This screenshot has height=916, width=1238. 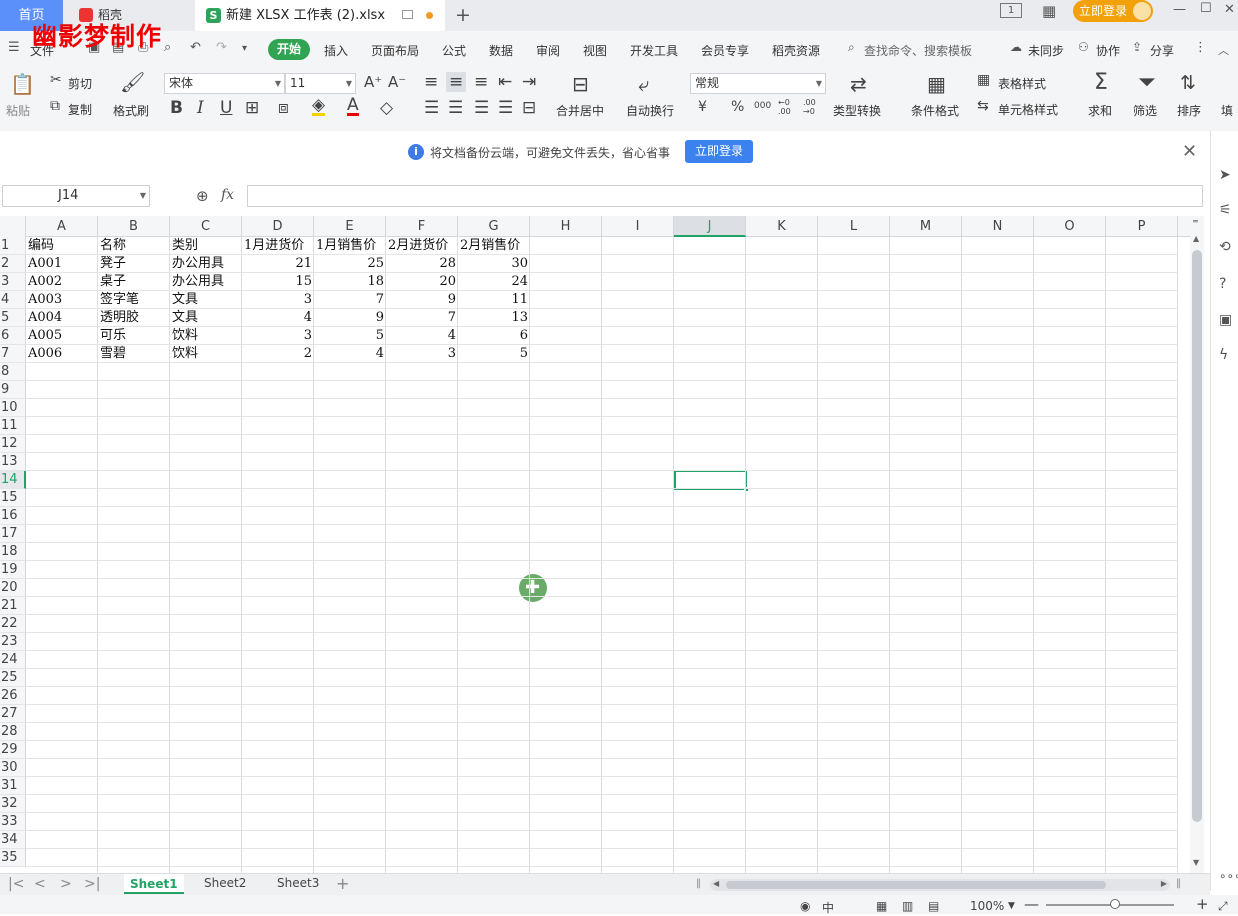 What do you see at coordinates (638, 226) in the screenshot?
I see `column-header-i: I` at bounding box center [638, 226].